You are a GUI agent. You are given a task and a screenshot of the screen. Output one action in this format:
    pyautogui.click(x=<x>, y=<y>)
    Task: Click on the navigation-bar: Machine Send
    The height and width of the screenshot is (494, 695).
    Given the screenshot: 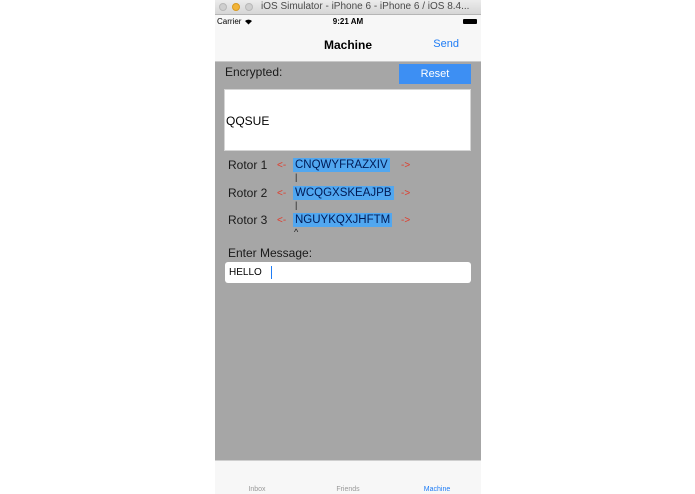 What is the action you would take?
    pyautogui.click(x=348, y=45)
    